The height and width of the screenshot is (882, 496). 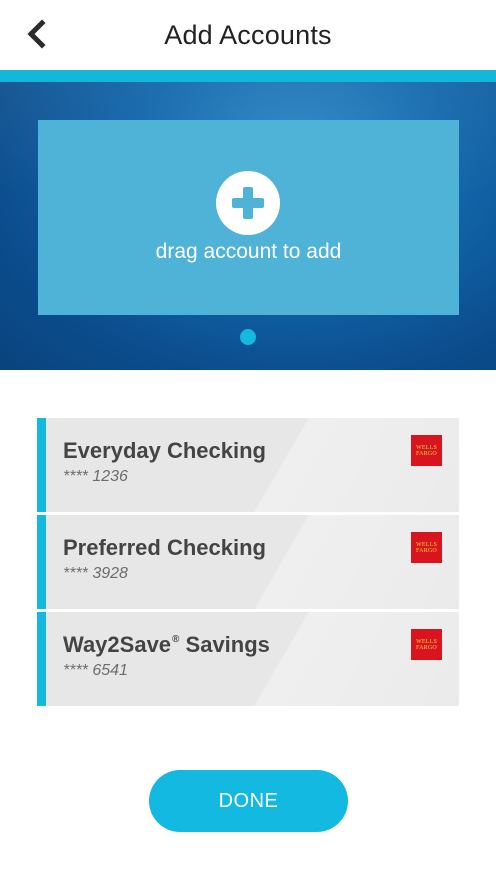 What do you see at coordinates (248, 659) in the screenshot?
I see `account-card: Way2Save® Savings **** 6541 WELLS FARGO` at bounding box center [248, 659].